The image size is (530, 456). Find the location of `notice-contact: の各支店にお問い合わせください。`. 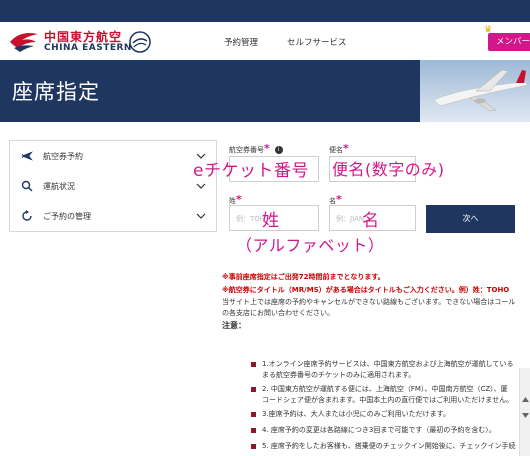

notice-contact: の各支店にお問い合わせください。 is located at coordinates (278, 313).